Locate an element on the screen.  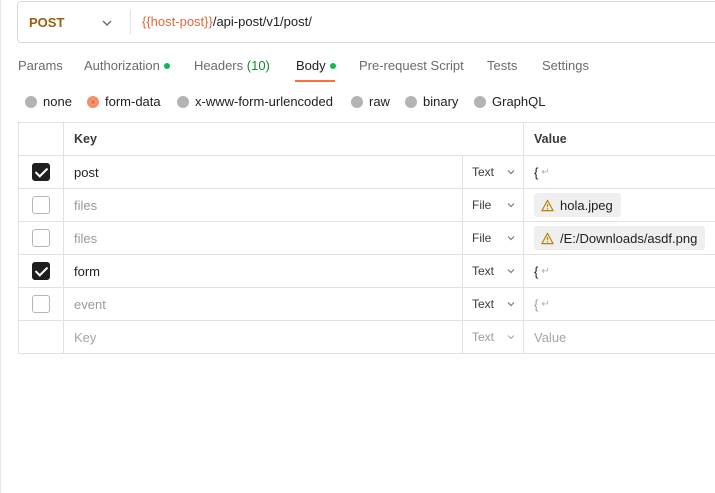
tab-label: Tests is located at coordinates (502, 65).